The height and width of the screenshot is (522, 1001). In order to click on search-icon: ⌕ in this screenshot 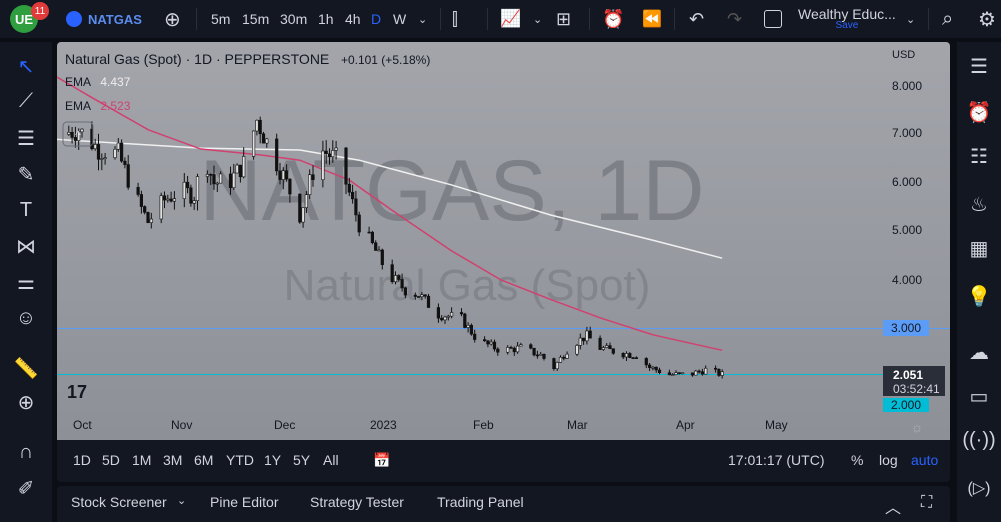, I will do `click(947, 19)`.